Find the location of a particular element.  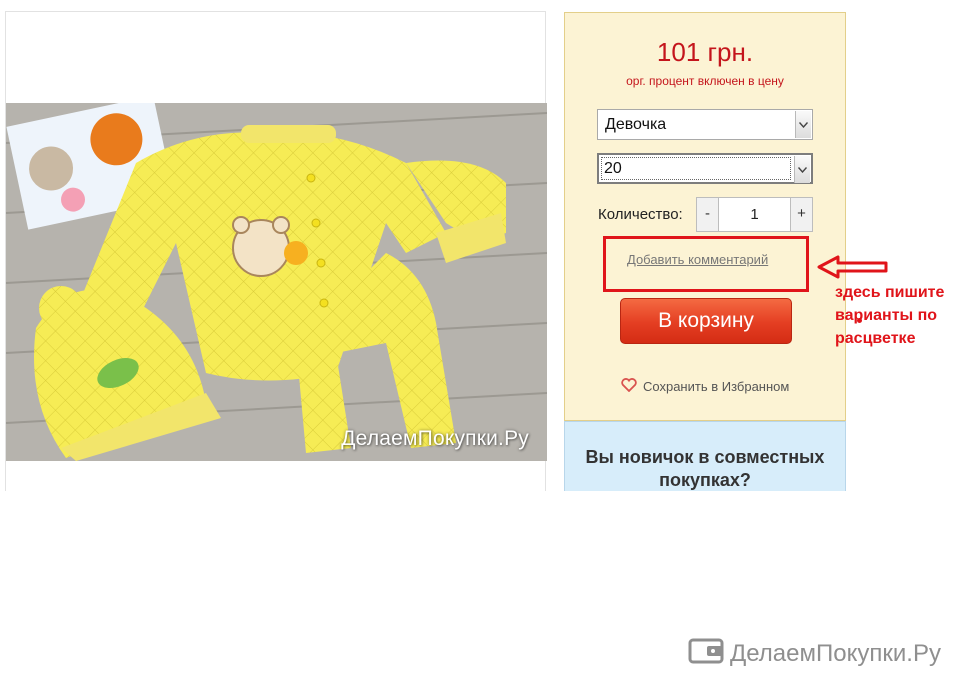

price-note: орг. процент включен в цену is located at coordinates (705, 81).